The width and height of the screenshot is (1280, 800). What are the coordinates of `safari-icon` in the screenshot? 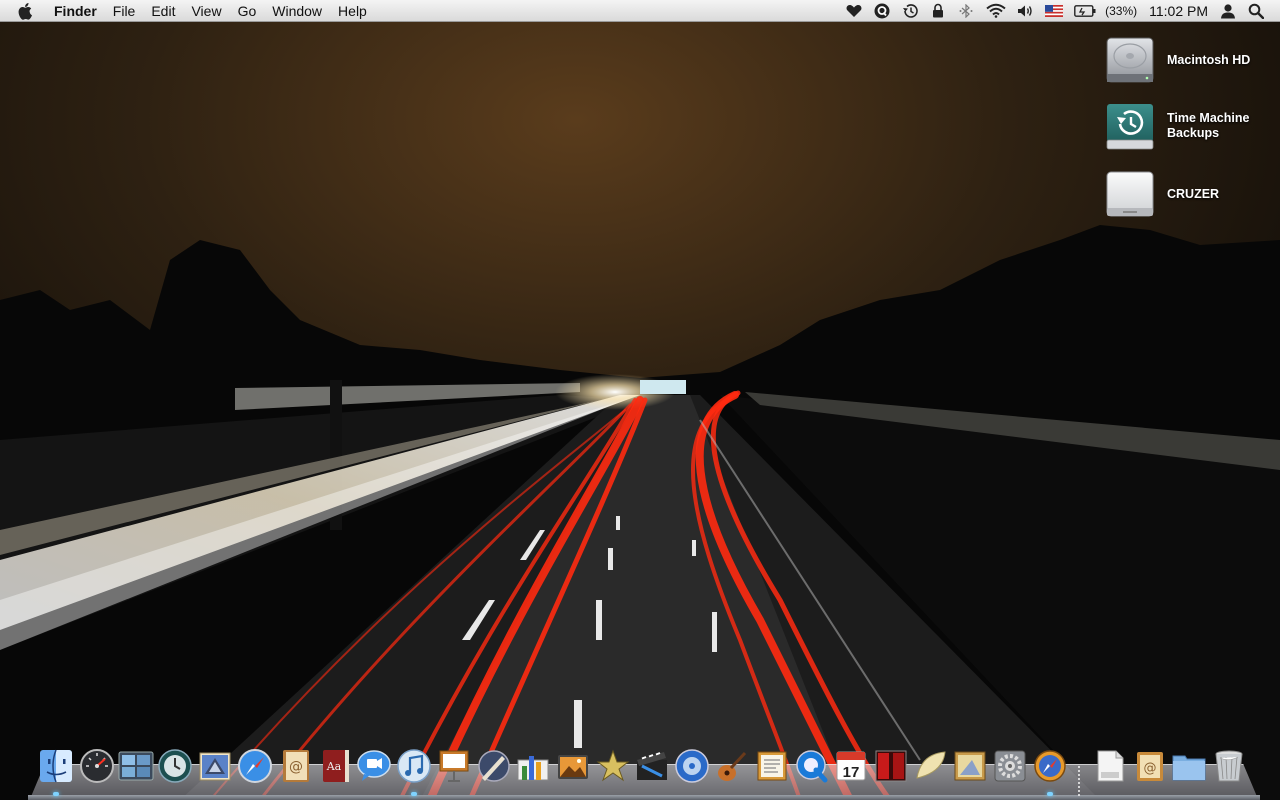 It's located at (255, 766).